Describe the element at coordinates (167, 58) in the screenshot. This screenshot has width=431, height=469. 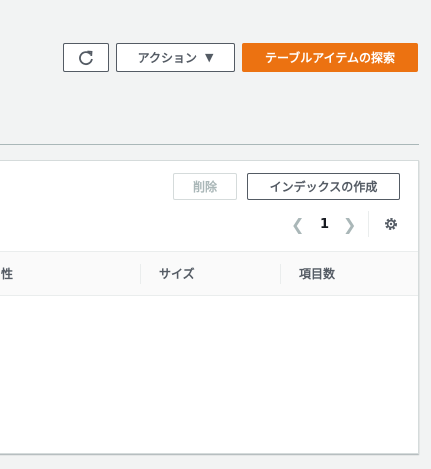
I see `actions-label: アクション` at that location.